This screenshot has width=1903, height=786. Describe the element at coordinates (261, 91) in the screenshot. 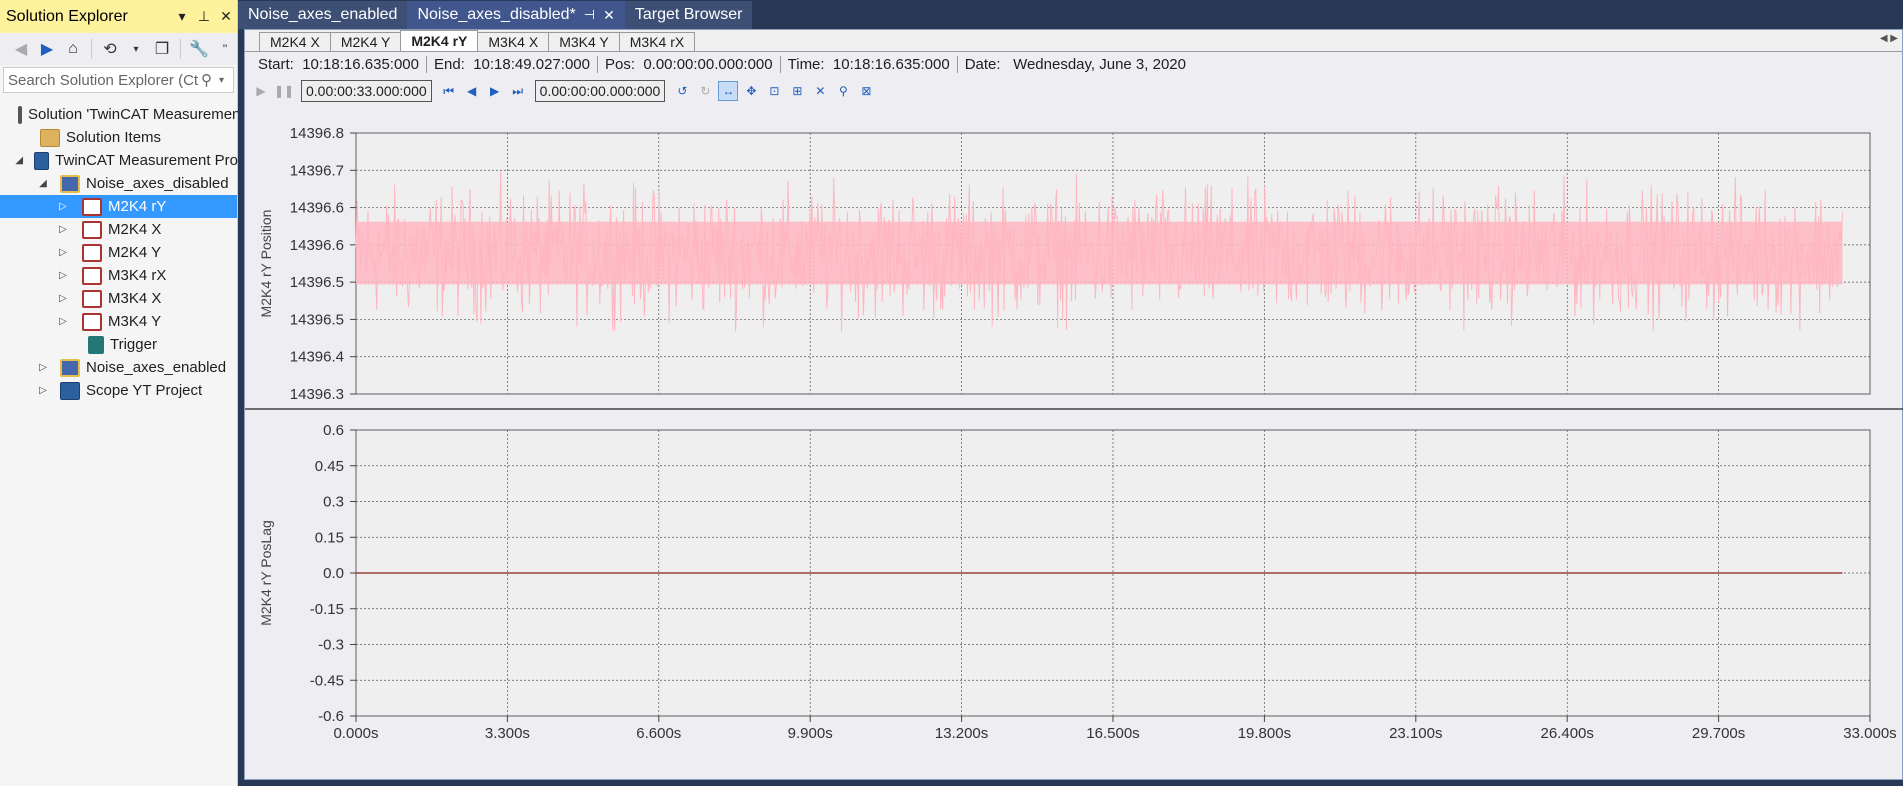

I see `play-icon: ▶` at that location.